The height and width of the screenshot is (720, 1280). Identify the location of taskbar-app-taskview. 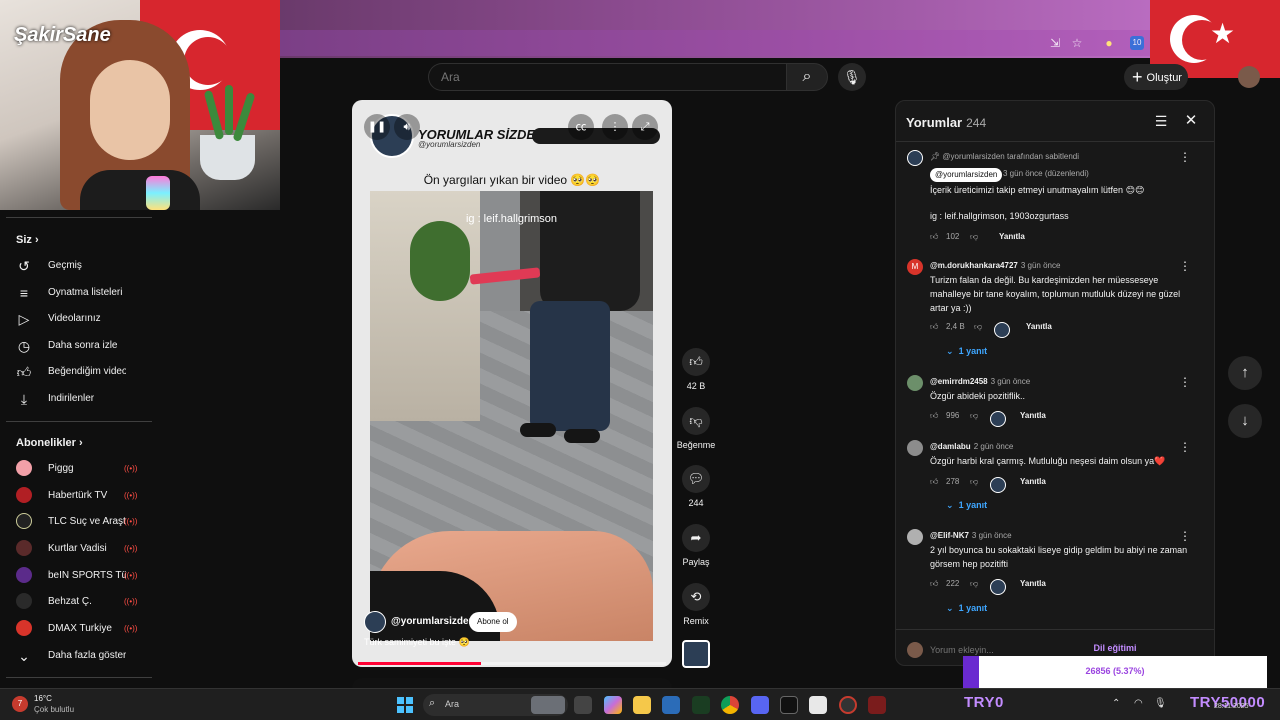
(583, 705).